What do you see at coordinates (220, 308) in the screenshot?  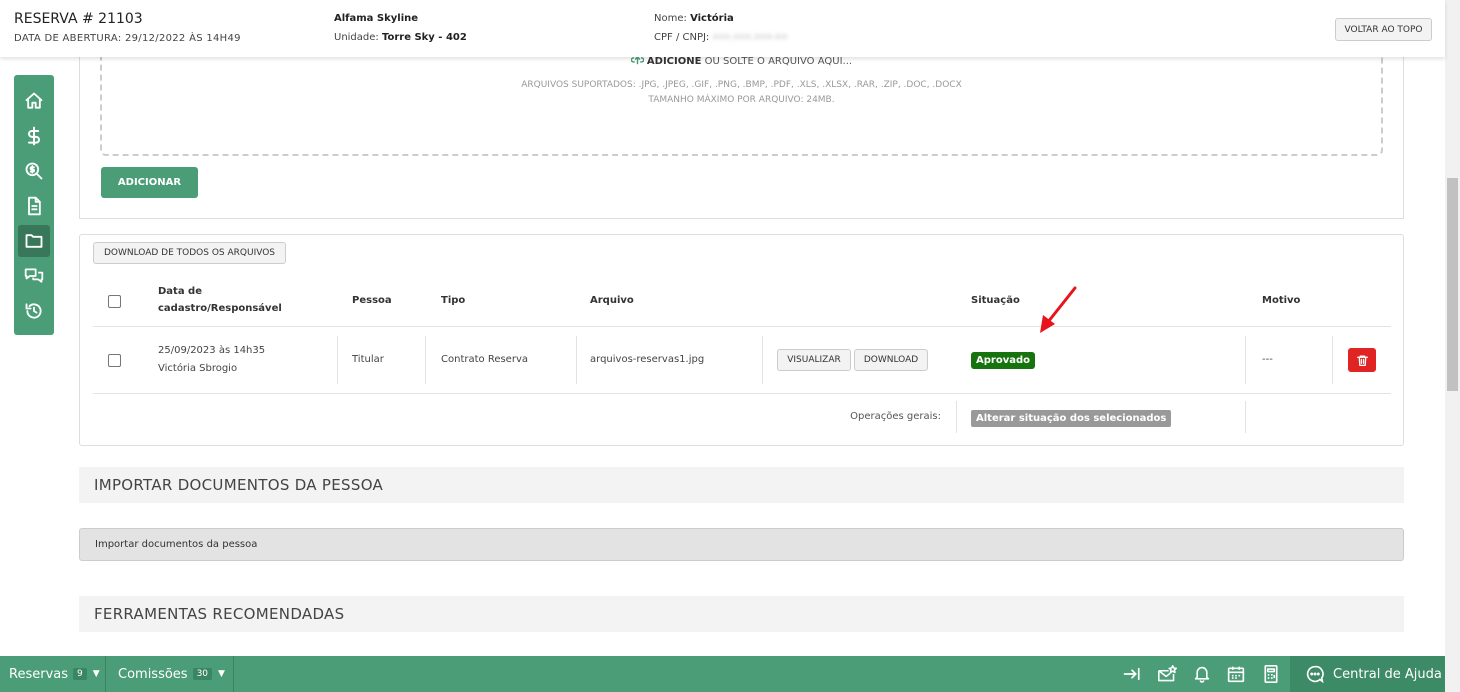 I see `col-date-line2: cadastro/Responsável` at bounding box center [220, 308].